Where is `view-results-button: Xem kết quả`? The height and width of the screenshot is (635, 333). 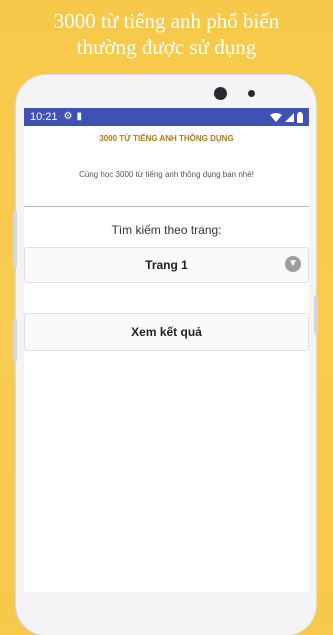
view-results-button: Xem kết quả is located at coordinates (166, 332).